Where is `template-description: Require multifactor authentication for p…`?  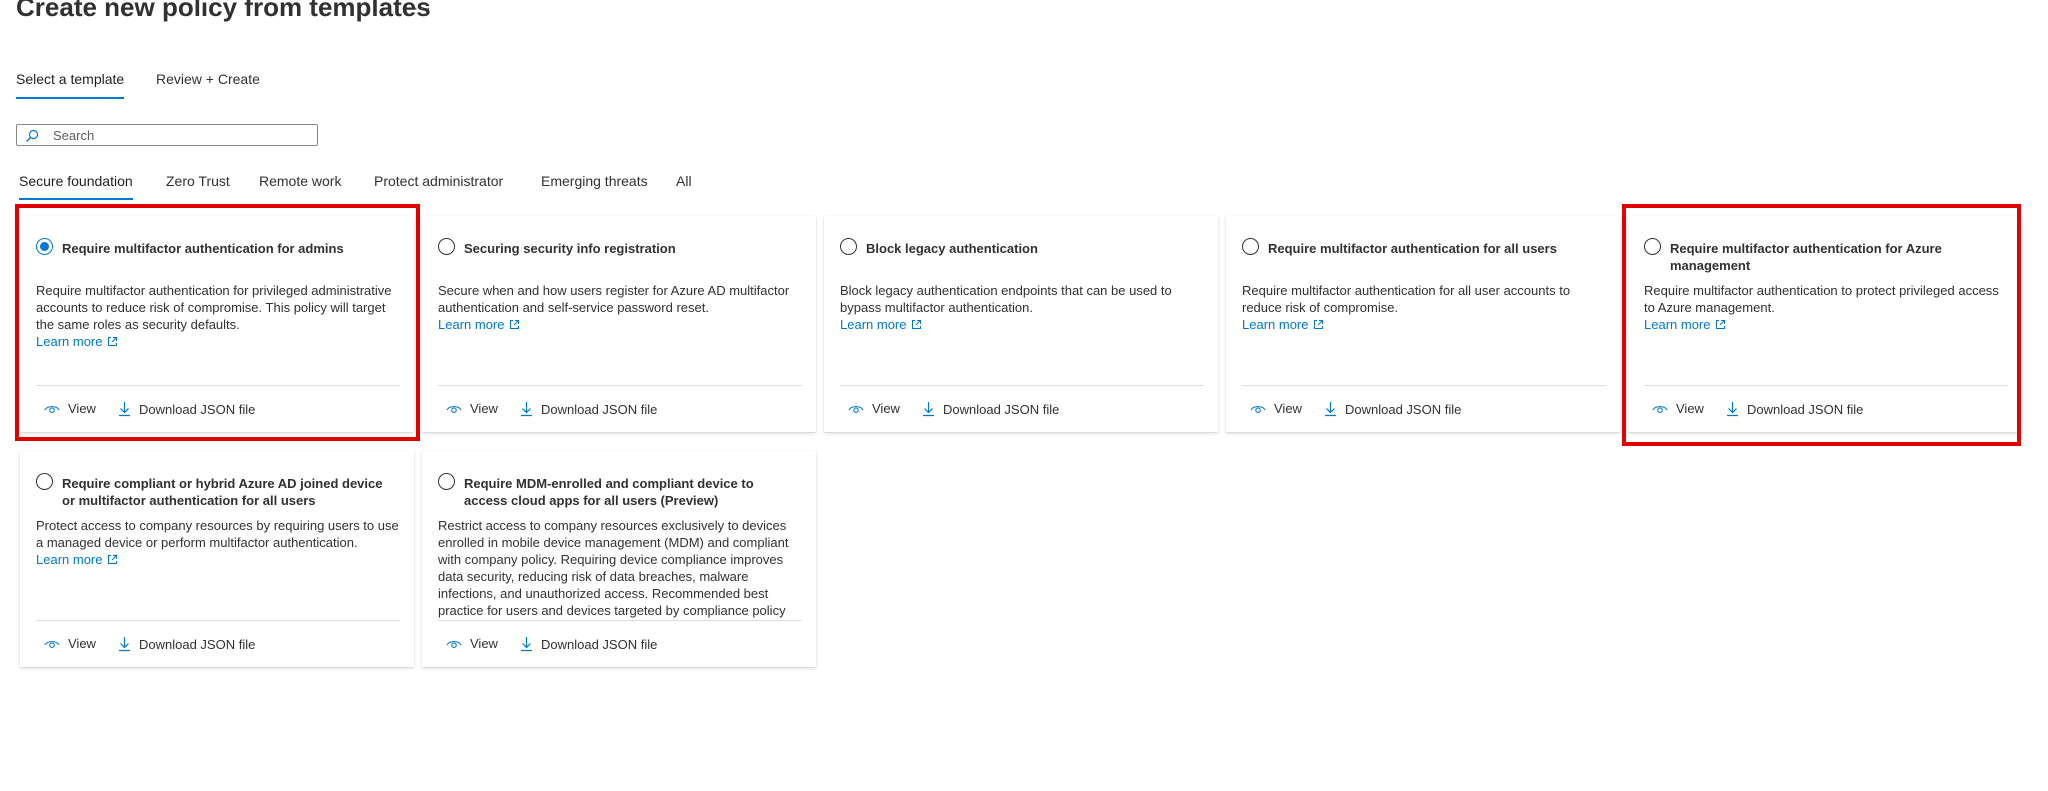 template-description: Require multifactor authentication for p… is located at coordinates (214, 316).